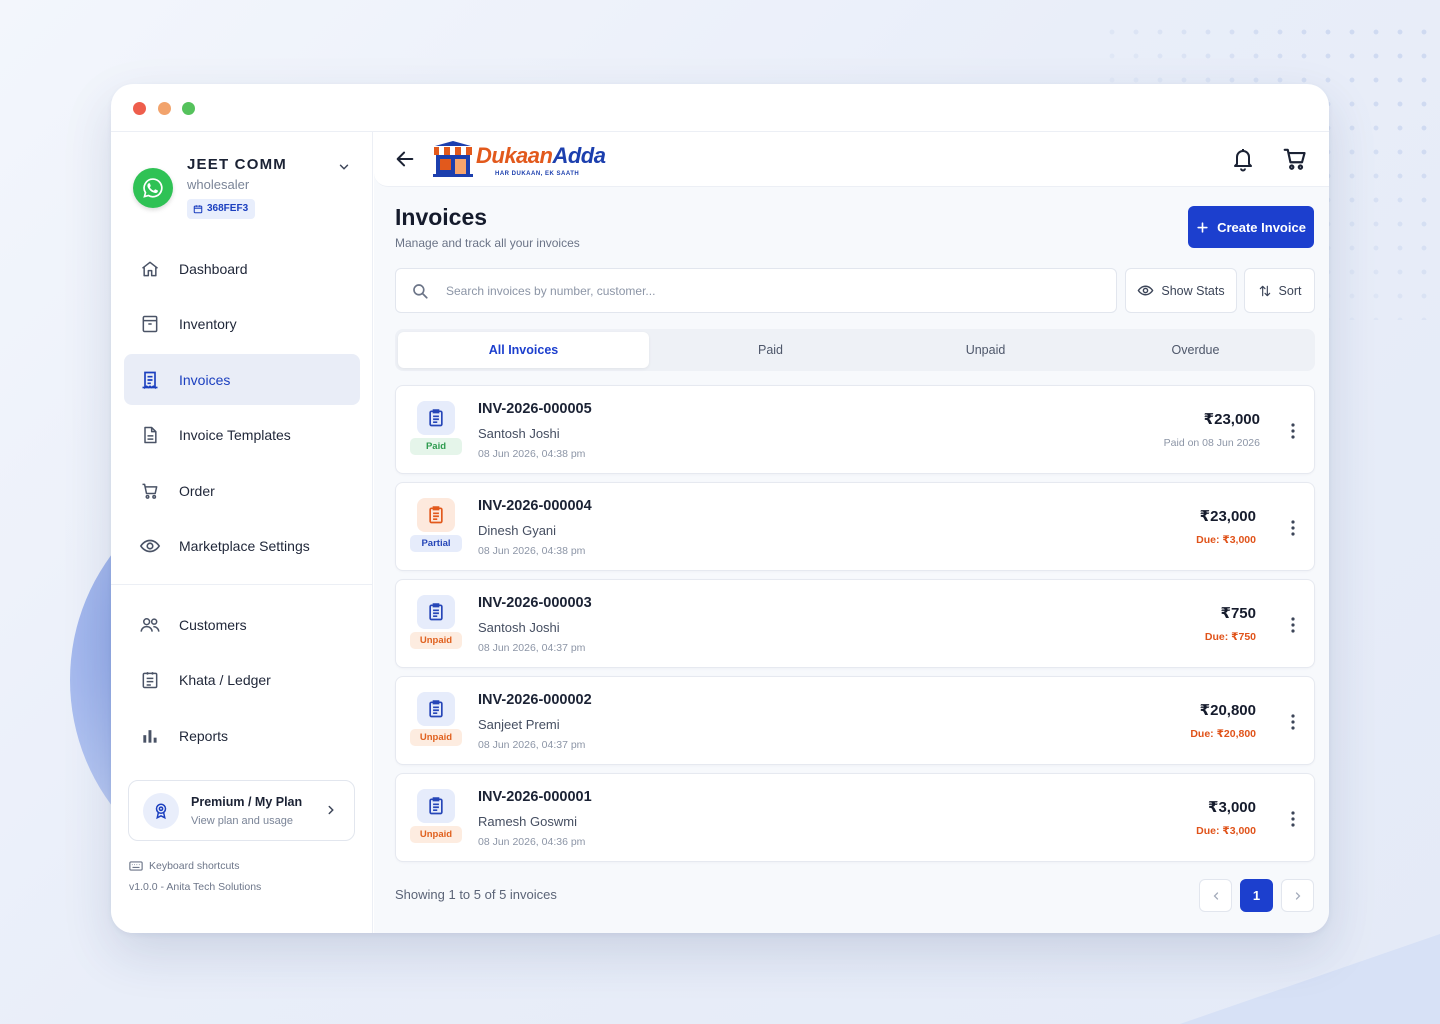 This screenshot has width=1440, height=1024. What do you see at coordinates (476, 894) in the screenshot?
I see `pagination-summary: Showing 1 to 5 of 5 invoices` at bounding box center [476, 894].